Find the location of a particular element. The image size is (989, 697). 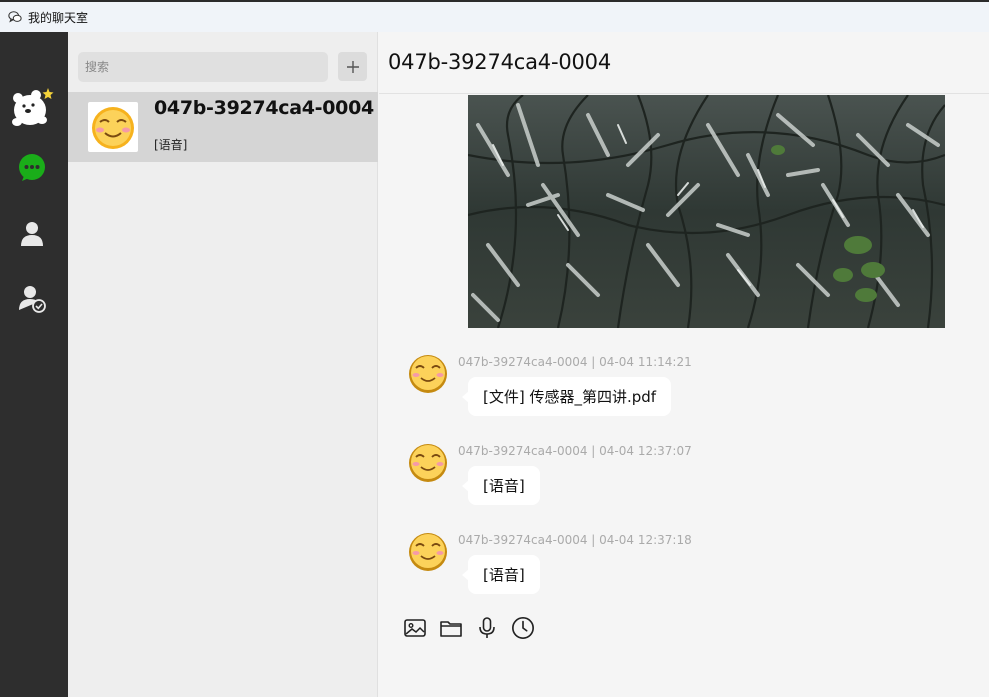

chat-bubbles-icon is located at coordinates (15, 17).